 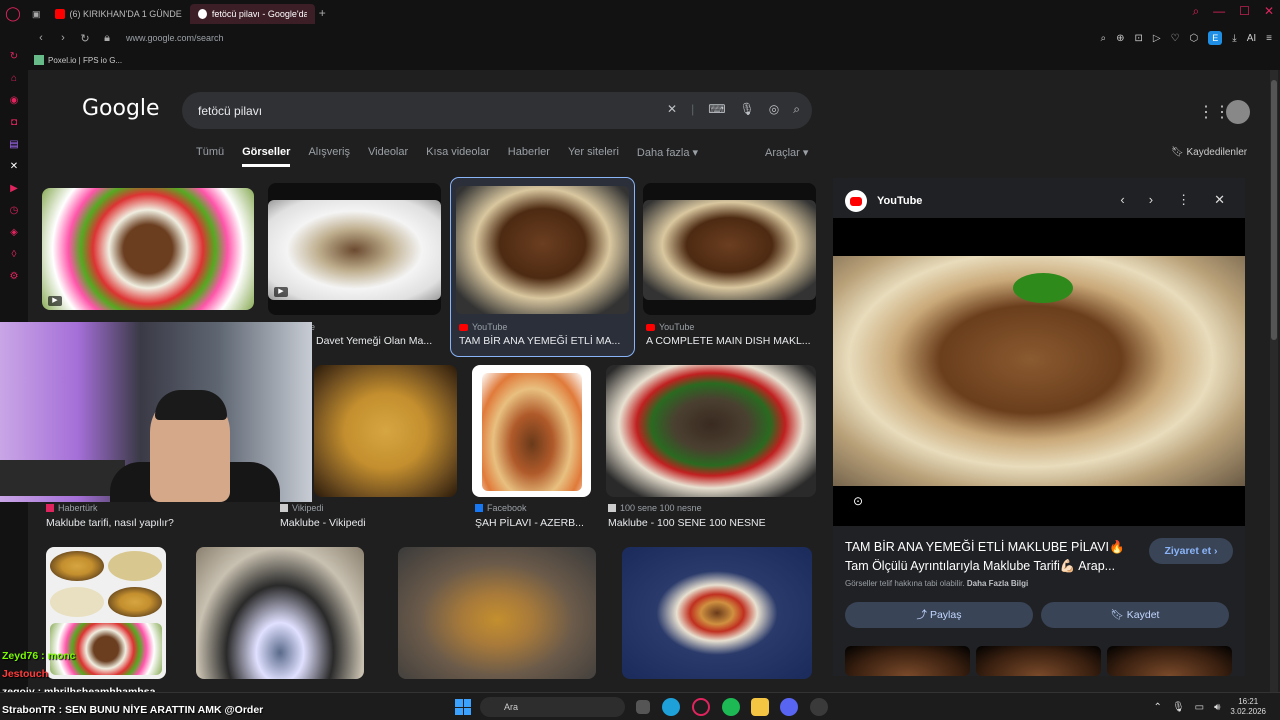 What do you see at coordinates (1183, 200) in the screenshot?
I see `more-options-icon: ⋮` at bounding box center [1183, 200].